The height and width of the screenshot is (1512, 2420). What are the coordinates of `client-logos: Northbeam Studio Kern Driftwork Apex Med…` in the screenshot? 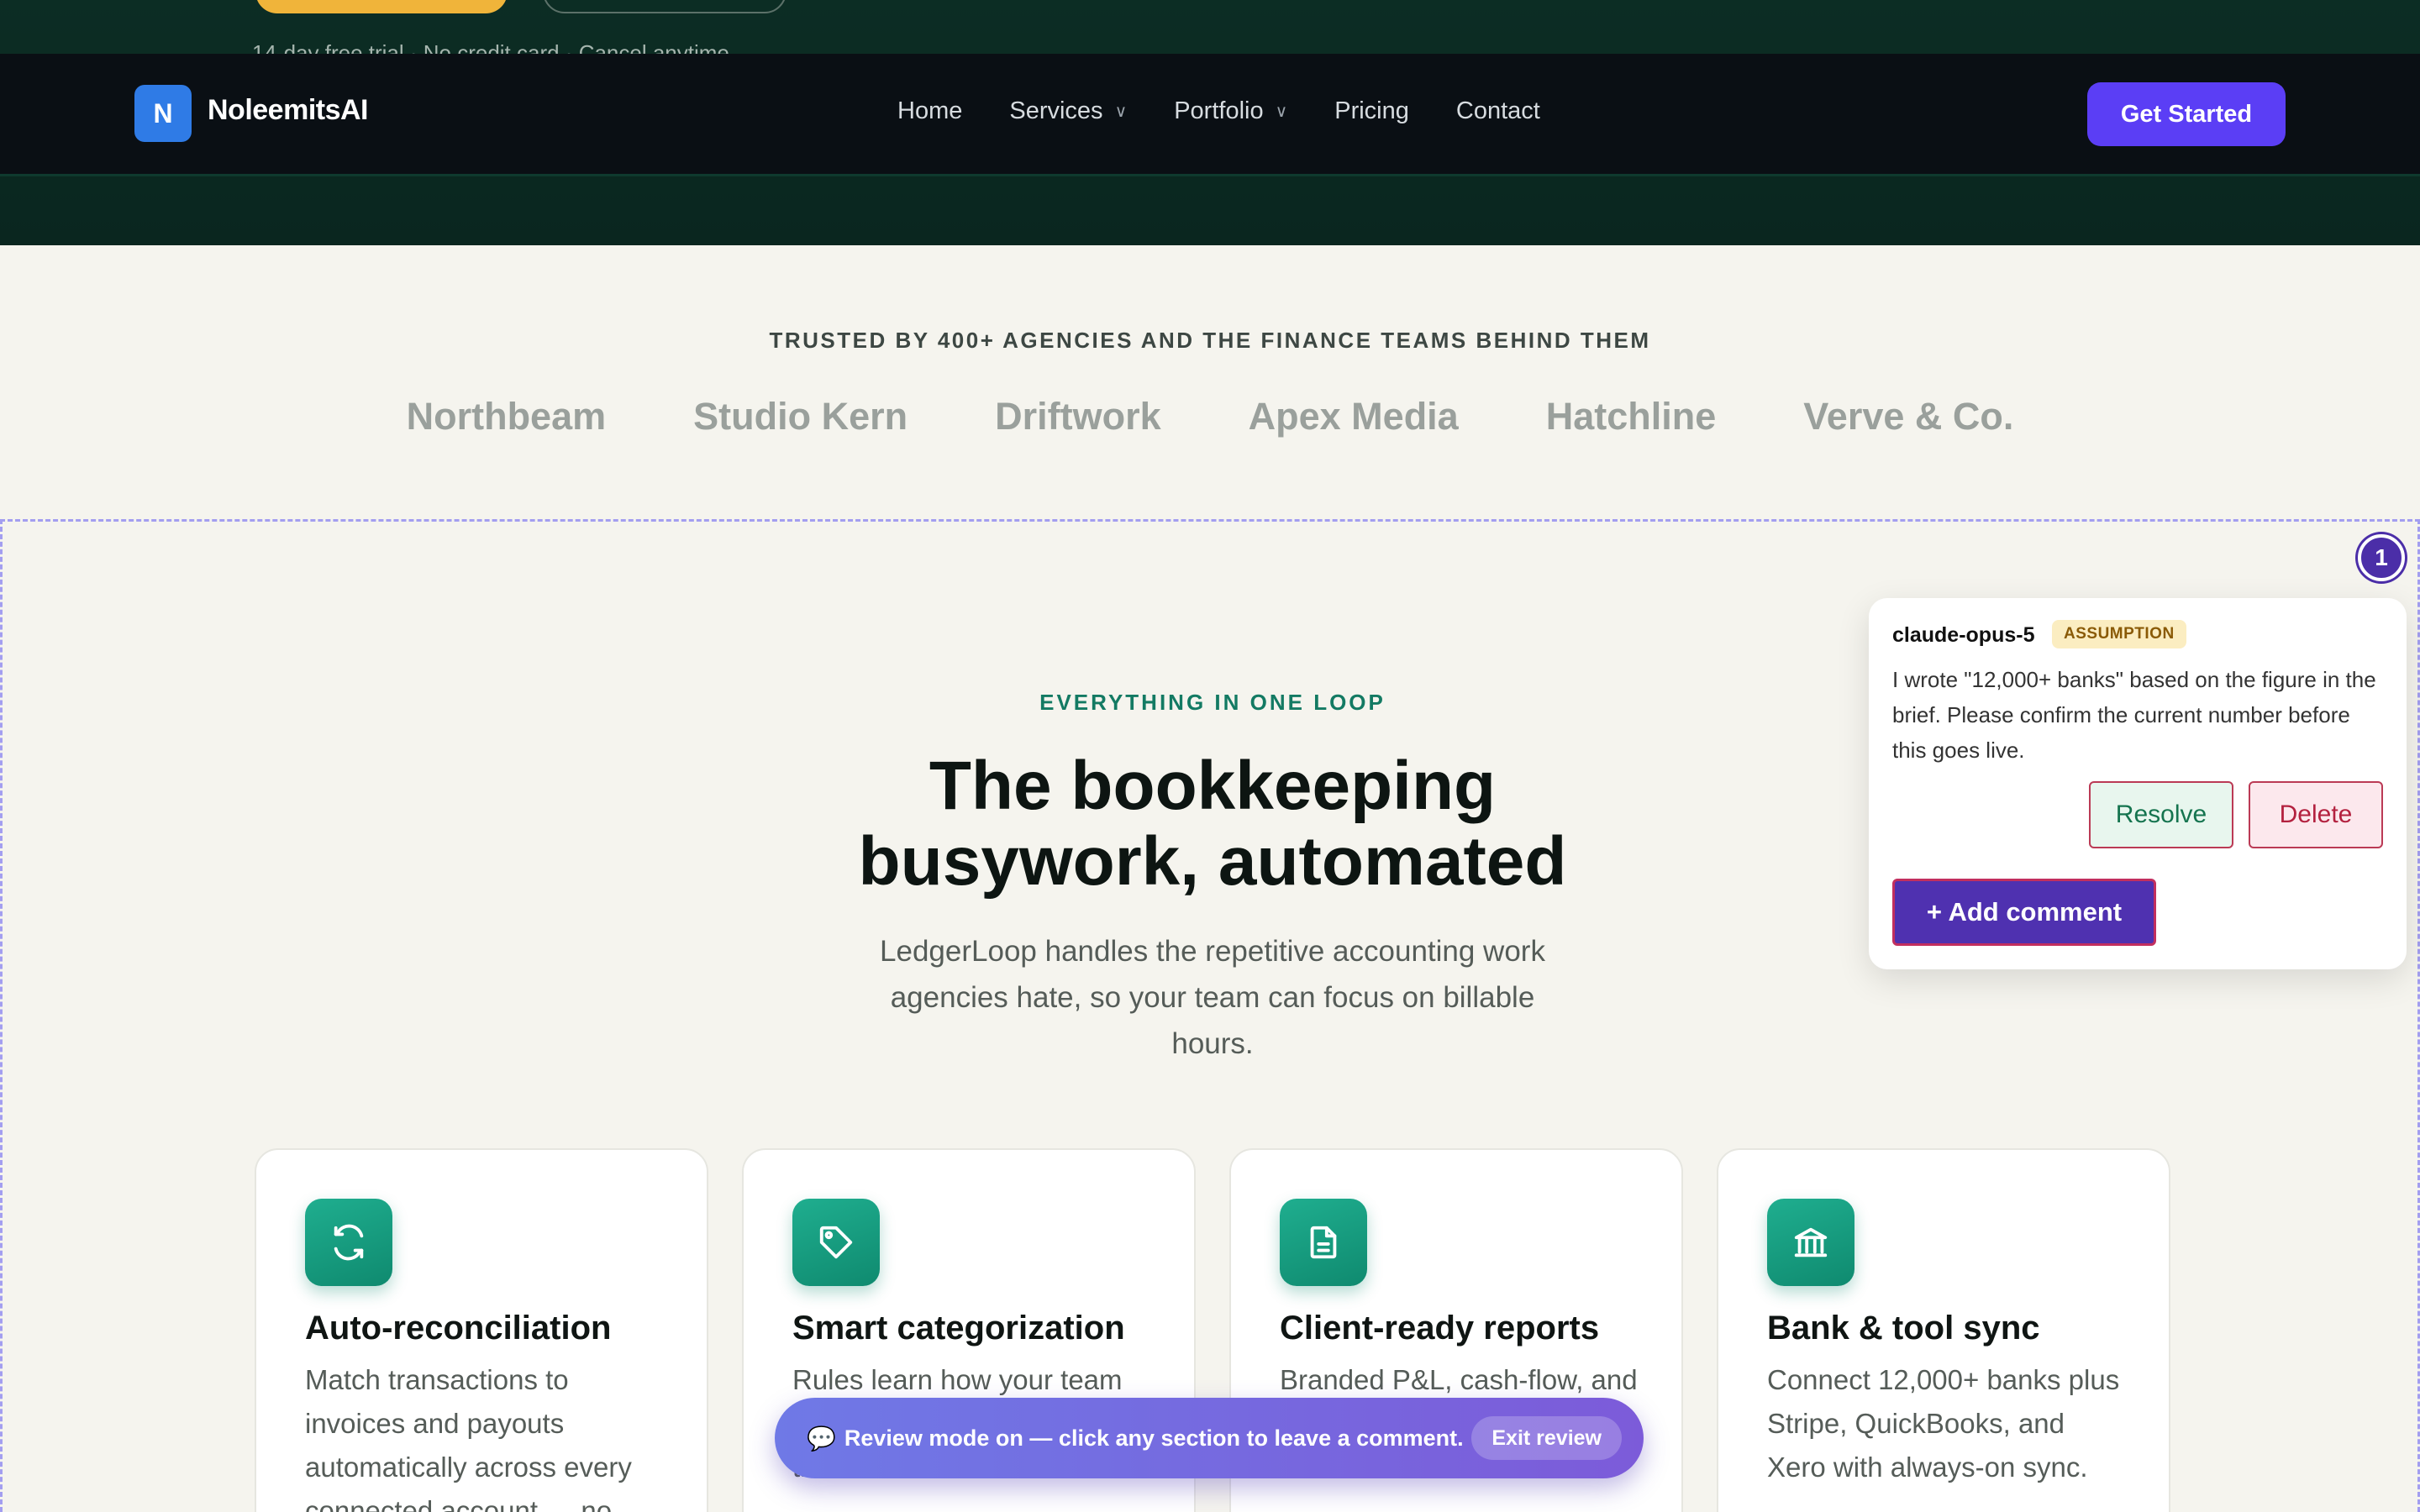 It's located at (1210, 416).